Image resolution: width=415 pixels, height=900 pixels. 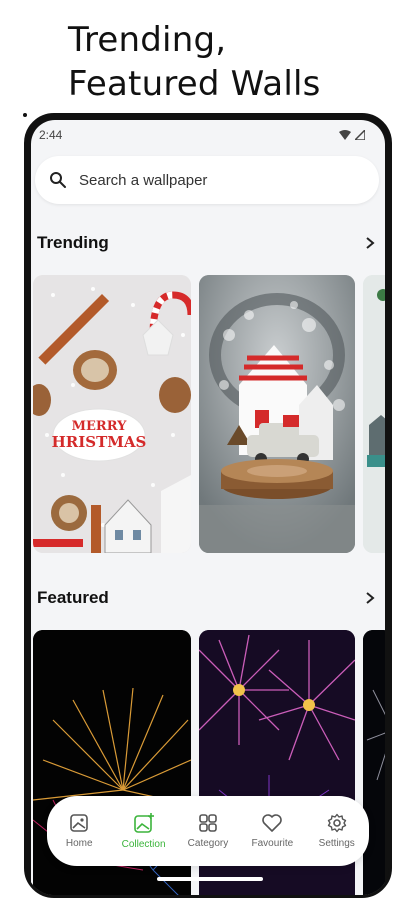 I want to click on status-bar: 2:44, so click(x=202, y=135).